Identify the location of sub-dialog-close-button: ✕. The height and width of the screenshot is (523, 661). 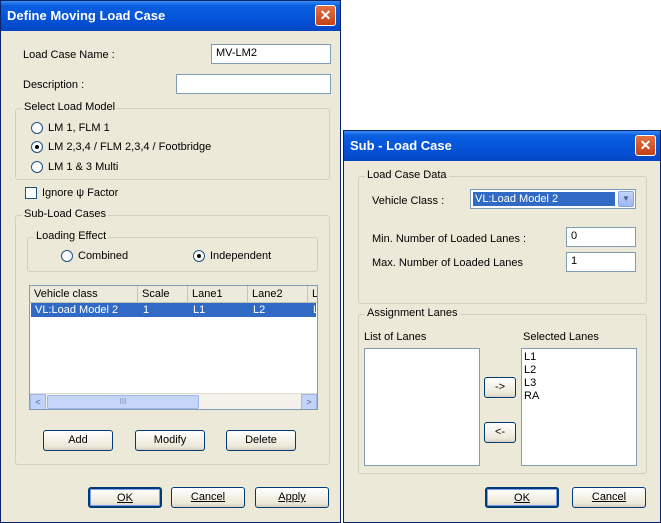
(645, 145).